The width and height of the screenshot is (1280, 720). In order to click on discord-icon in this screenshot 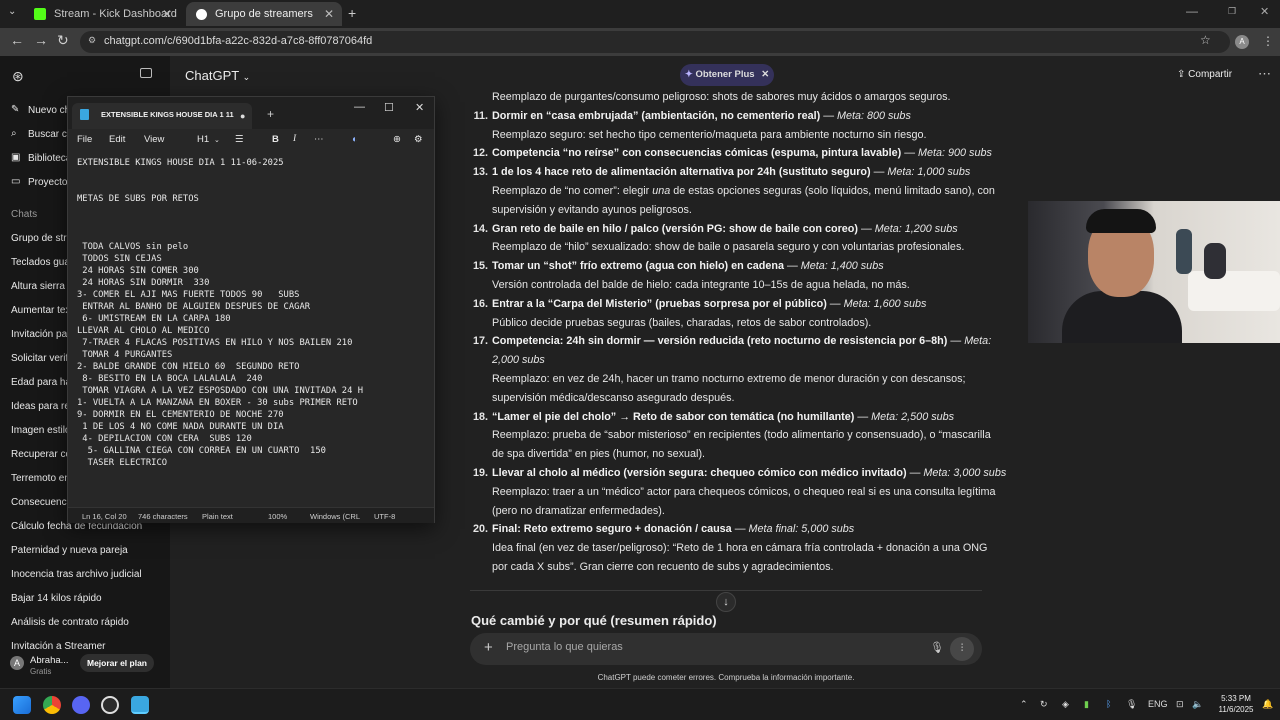, I will do `click(81, 705)`.